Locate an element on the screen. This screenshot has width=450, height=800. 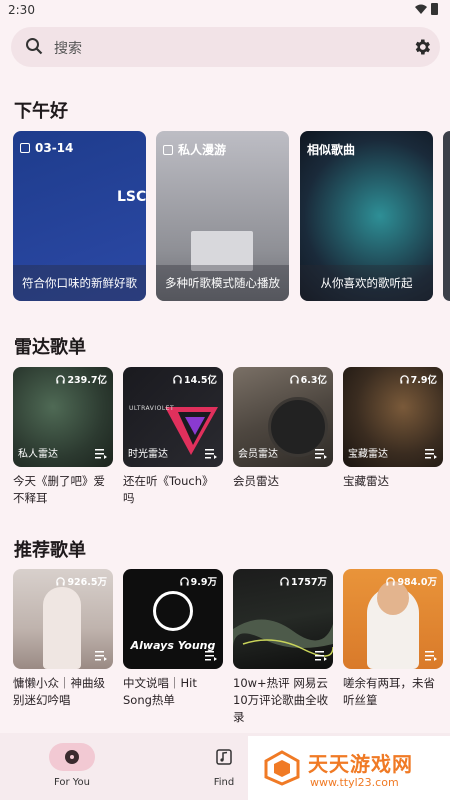
music-note-icon is located at coordinates (224, 757).